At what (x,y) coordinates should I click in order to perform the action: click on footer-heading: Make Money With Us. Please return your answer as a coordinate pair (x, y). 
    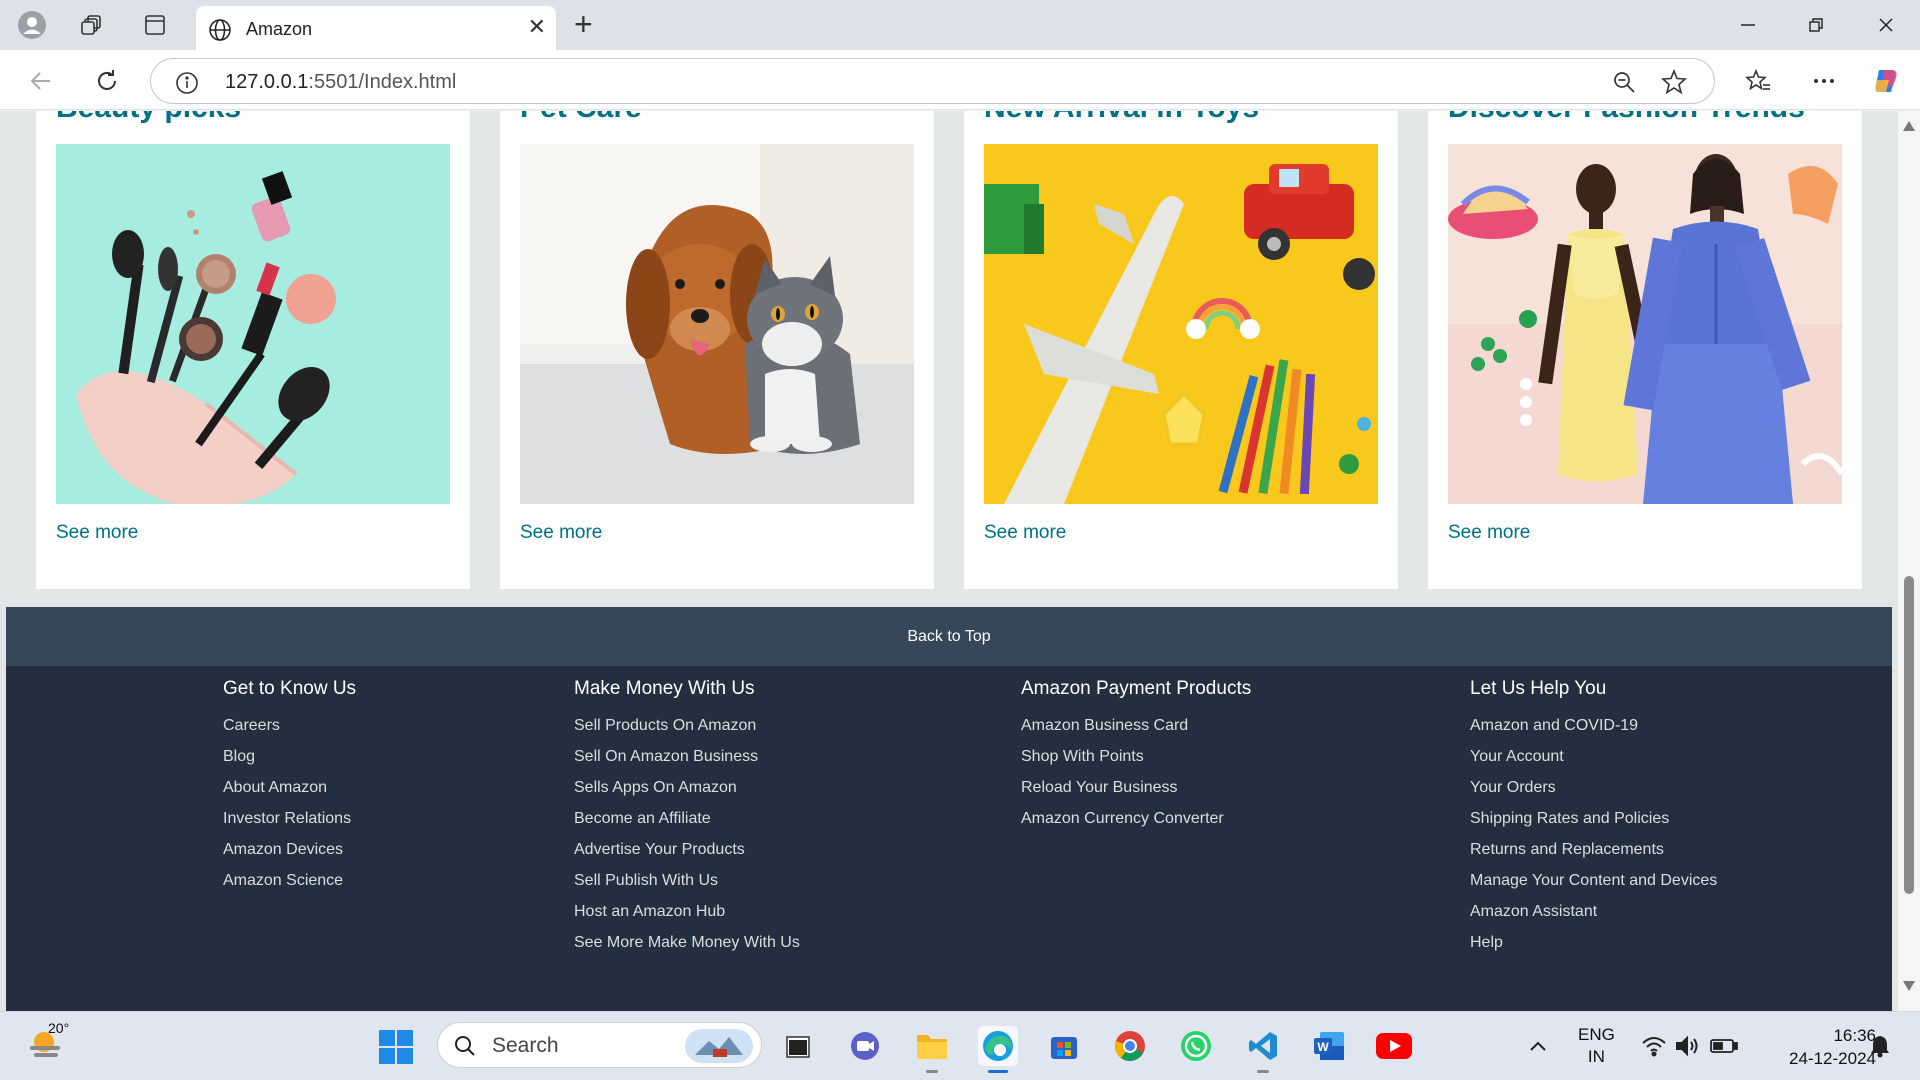
    Looking at the image, I should click on (664, 688).